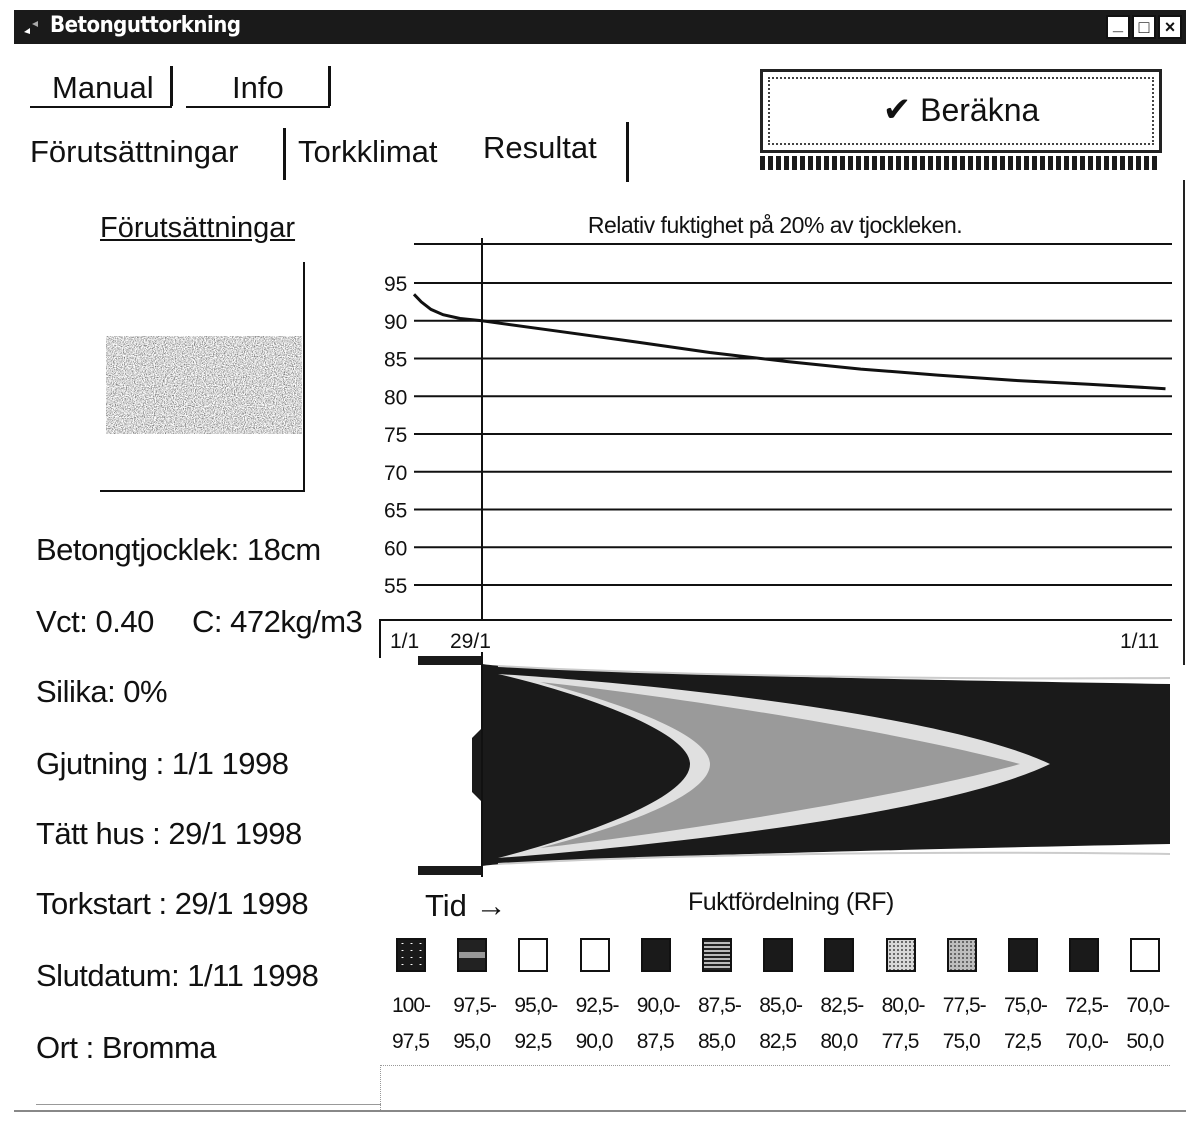  Describe the element at coordinates (395, 586) in the screenshot. I see `y-tick-label: 55` at that location.